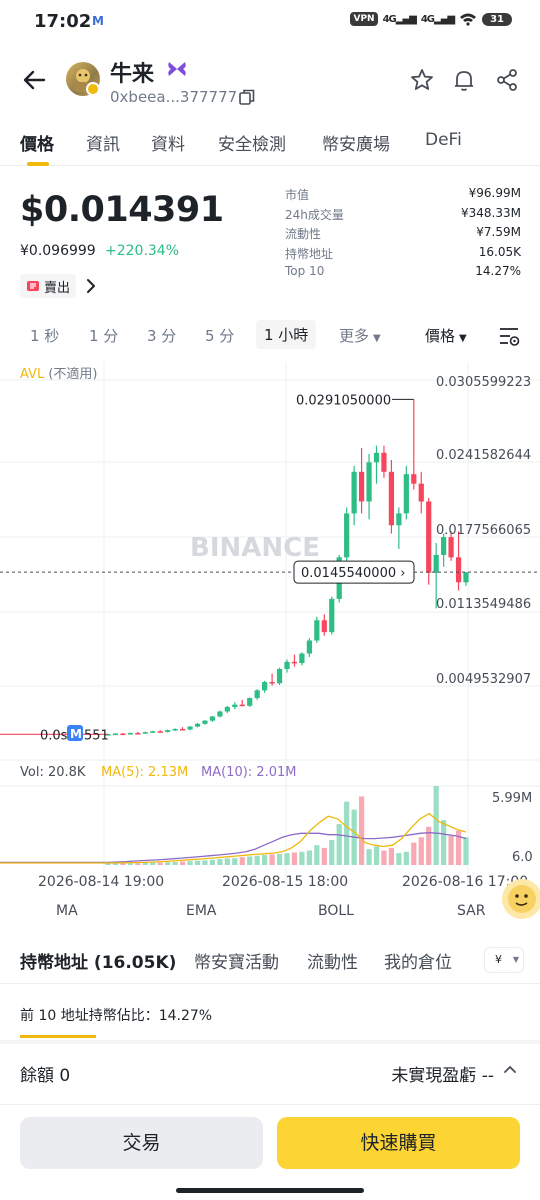 This screenshot has width=540, height=1200. I want to click on chevron-right-icon, so click(91, 286).